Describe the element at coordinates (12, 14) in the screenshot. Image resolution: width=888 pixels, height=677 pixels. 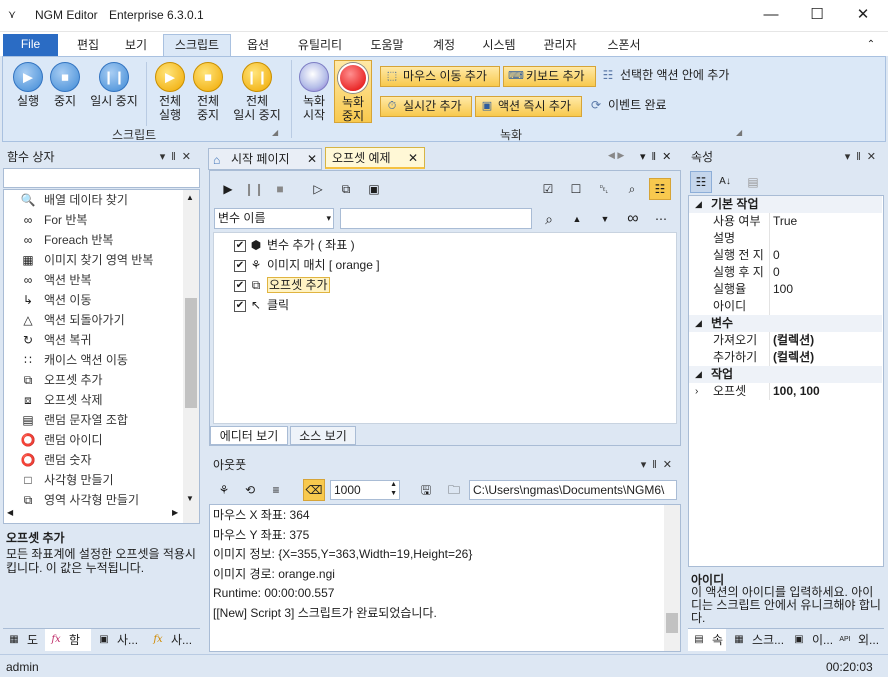
I see `window-menu-icon: ⋎` at that location.